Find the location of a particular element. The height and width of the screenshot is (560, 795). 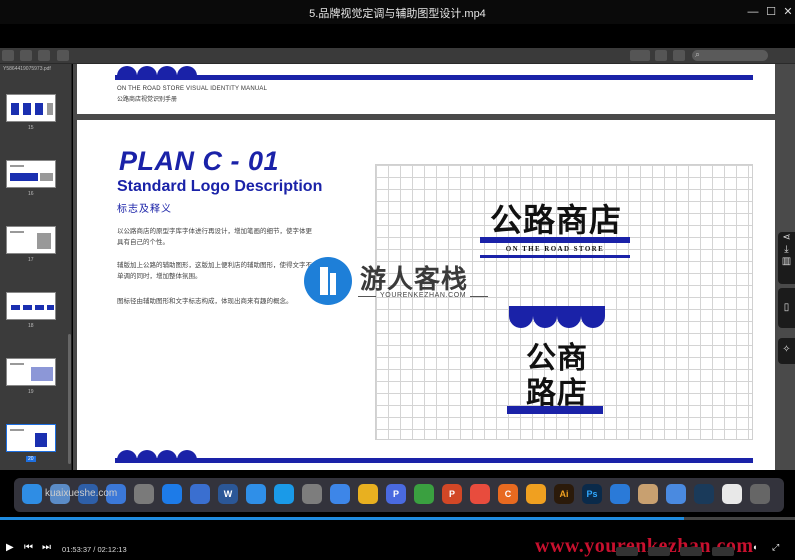

thumbnail-sidebar: Y5864419075973.pdf 15 16 17 18 19 20 is located at coordinates (36, 267).